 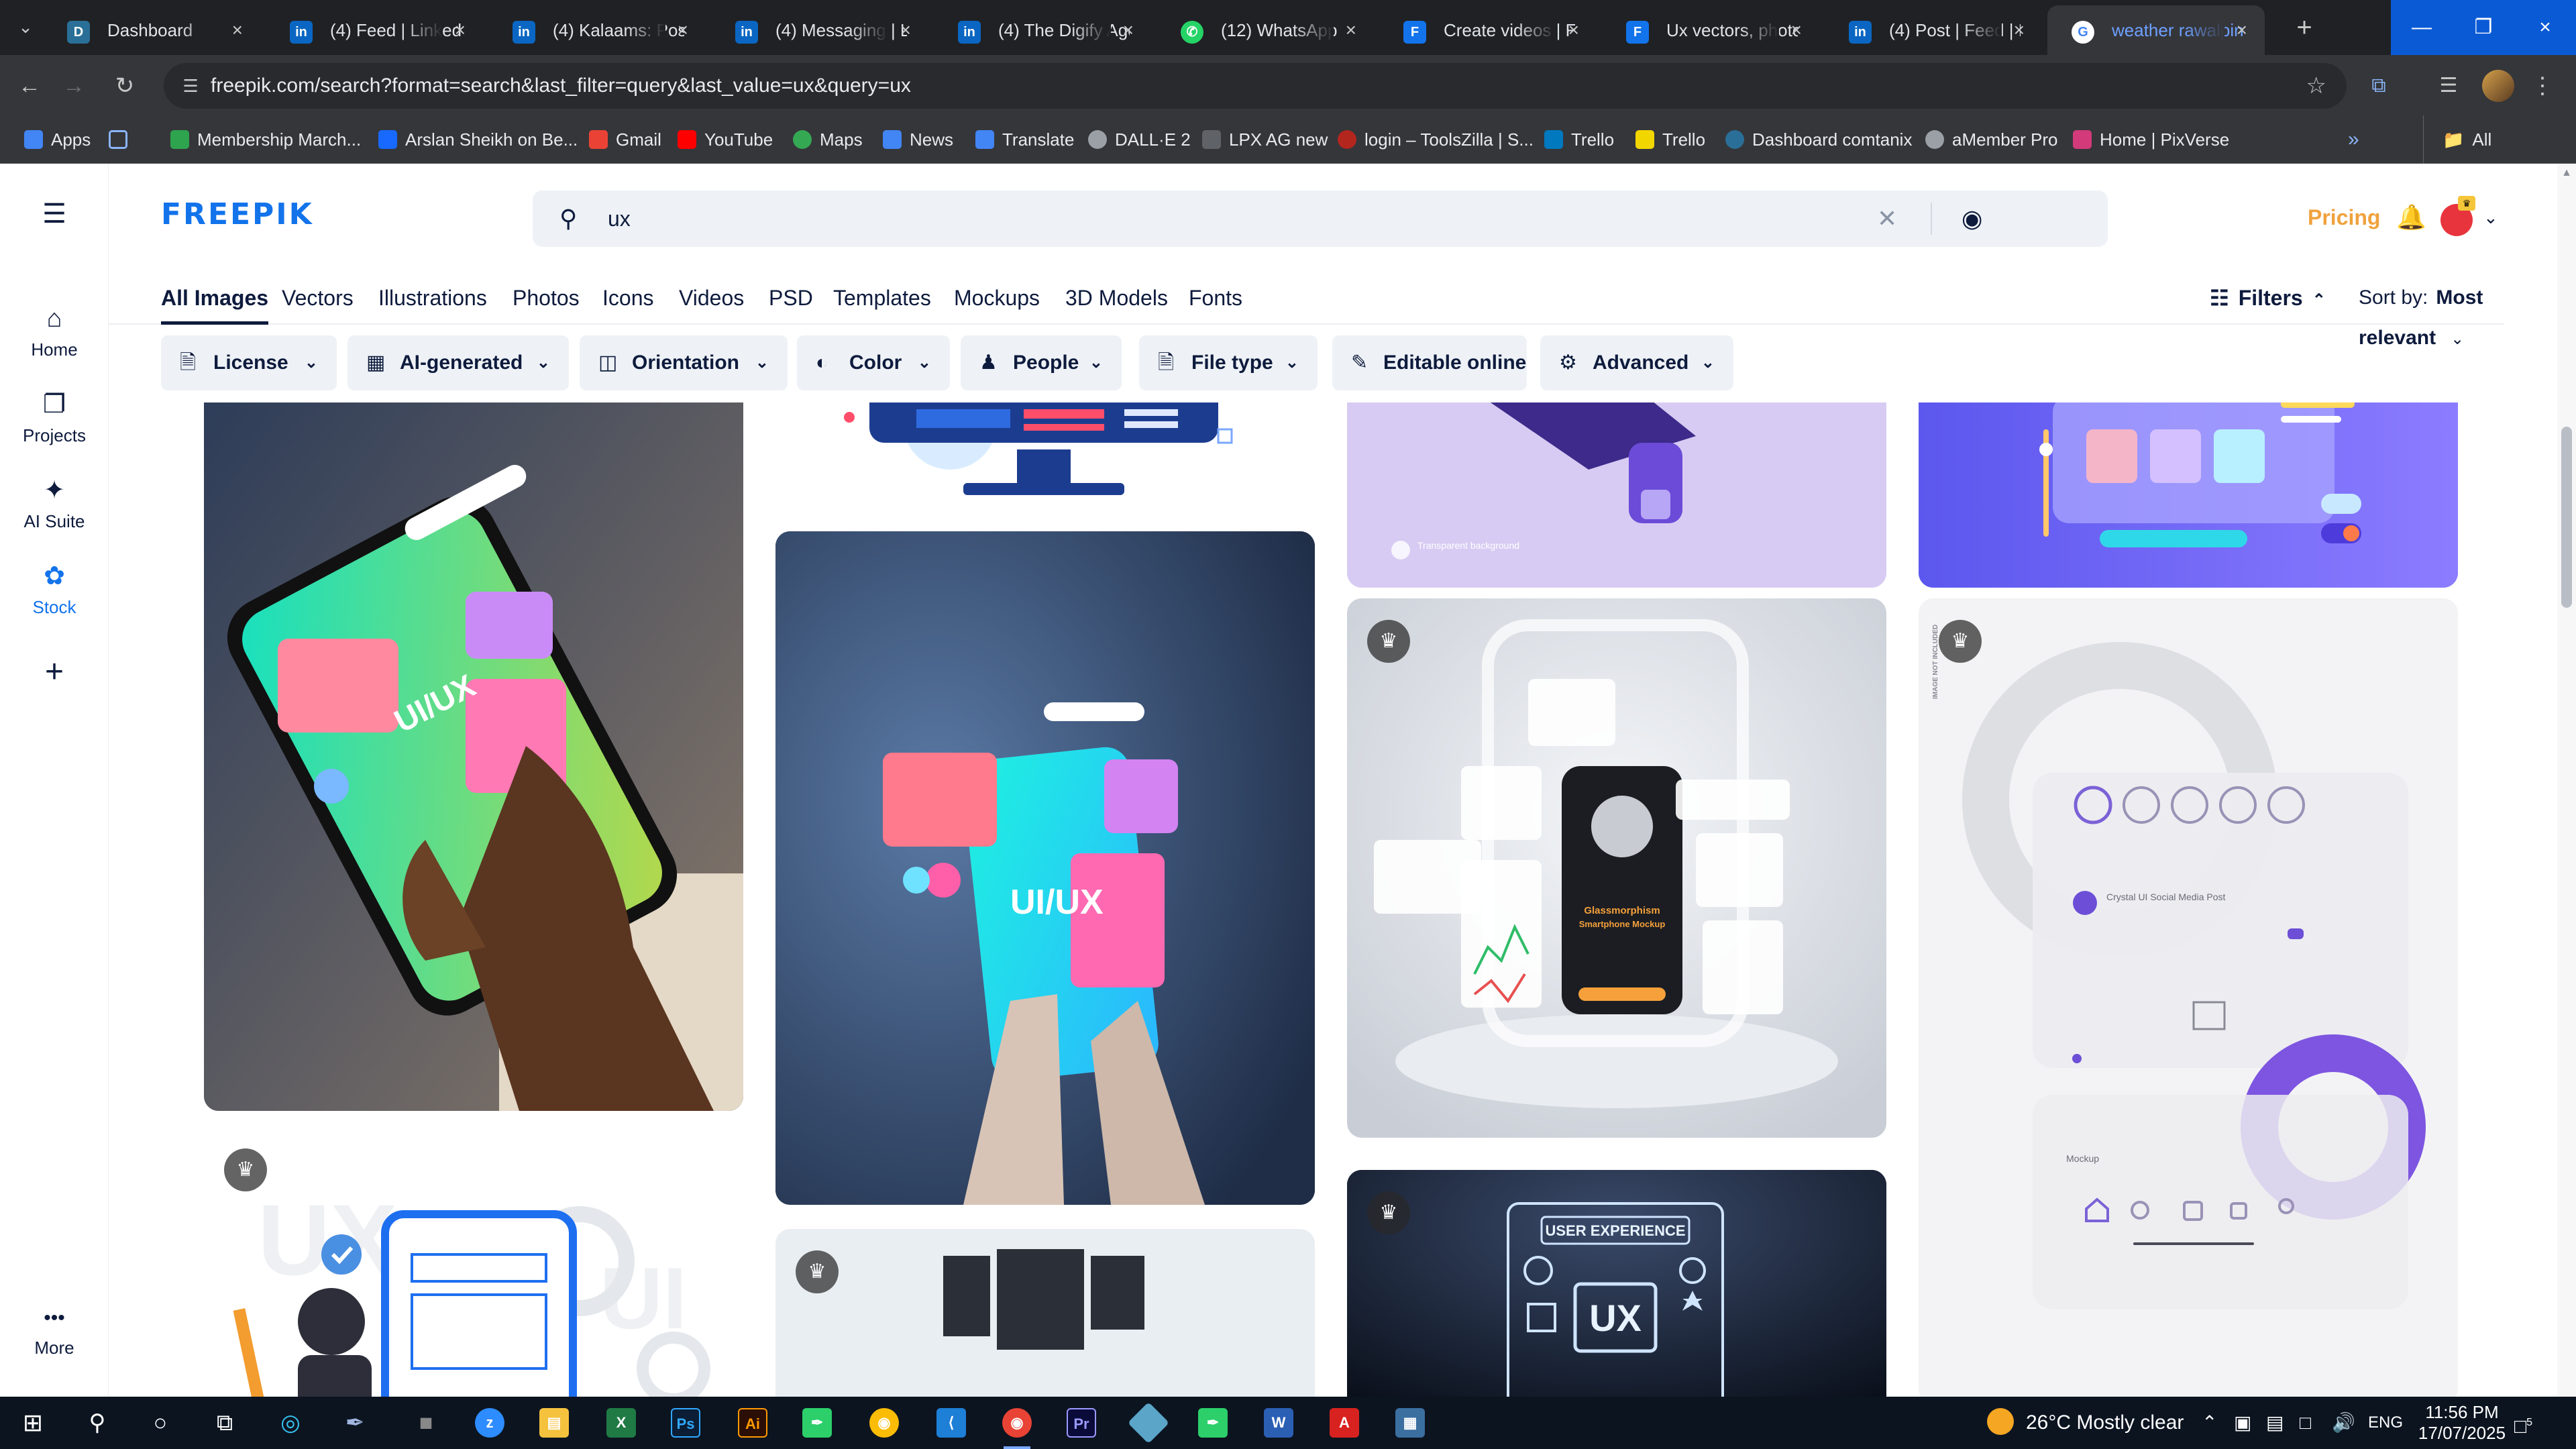 What do you see at coordinates (1041, 362) in the screenshot?
I see `chip-people: ♟ People ⌄` at bounding box center [1041, 362].